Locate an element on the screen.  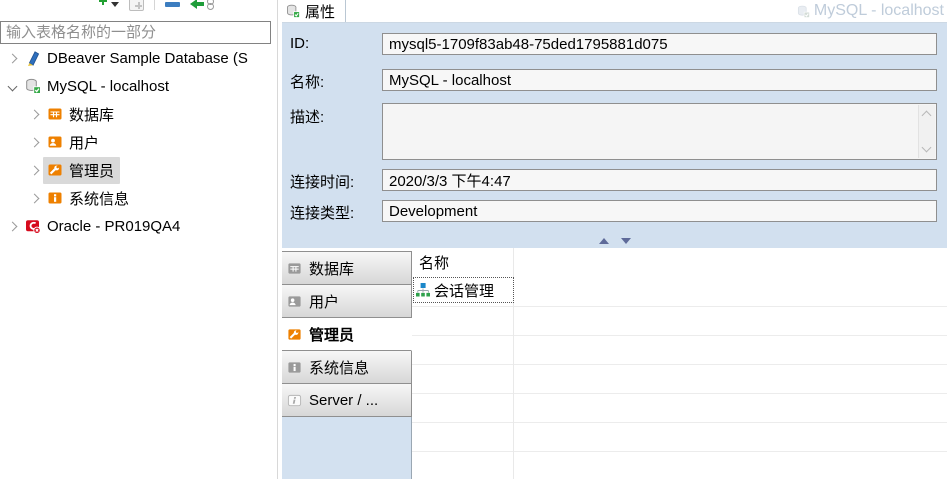
dbeaver-sample-db-icon is located at coordinates (34, 58).